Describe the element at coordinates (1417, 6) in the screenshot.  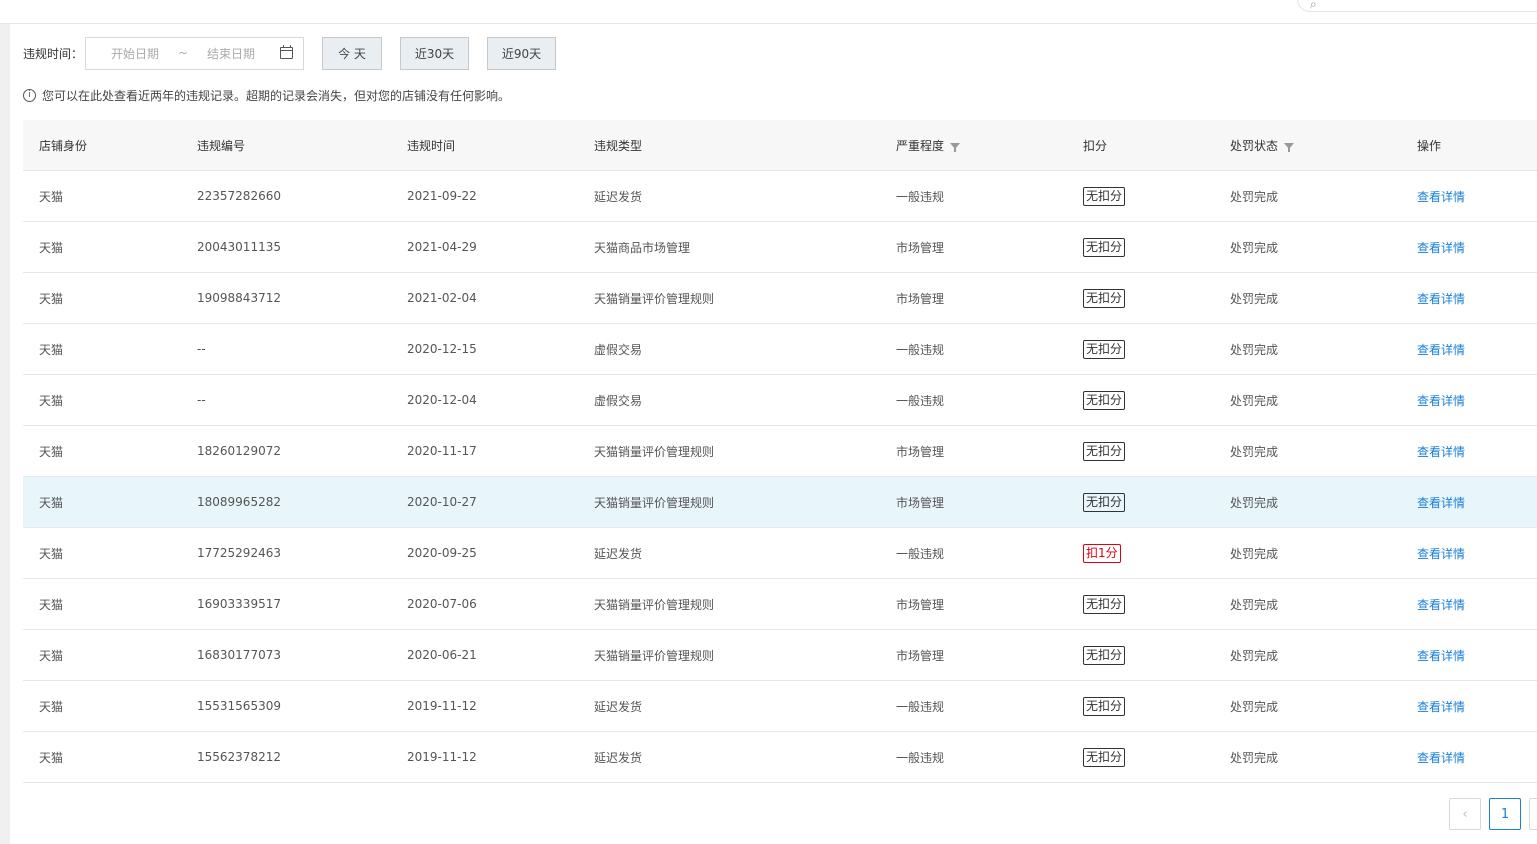
I see `top-search-input: ⌕` at that location.